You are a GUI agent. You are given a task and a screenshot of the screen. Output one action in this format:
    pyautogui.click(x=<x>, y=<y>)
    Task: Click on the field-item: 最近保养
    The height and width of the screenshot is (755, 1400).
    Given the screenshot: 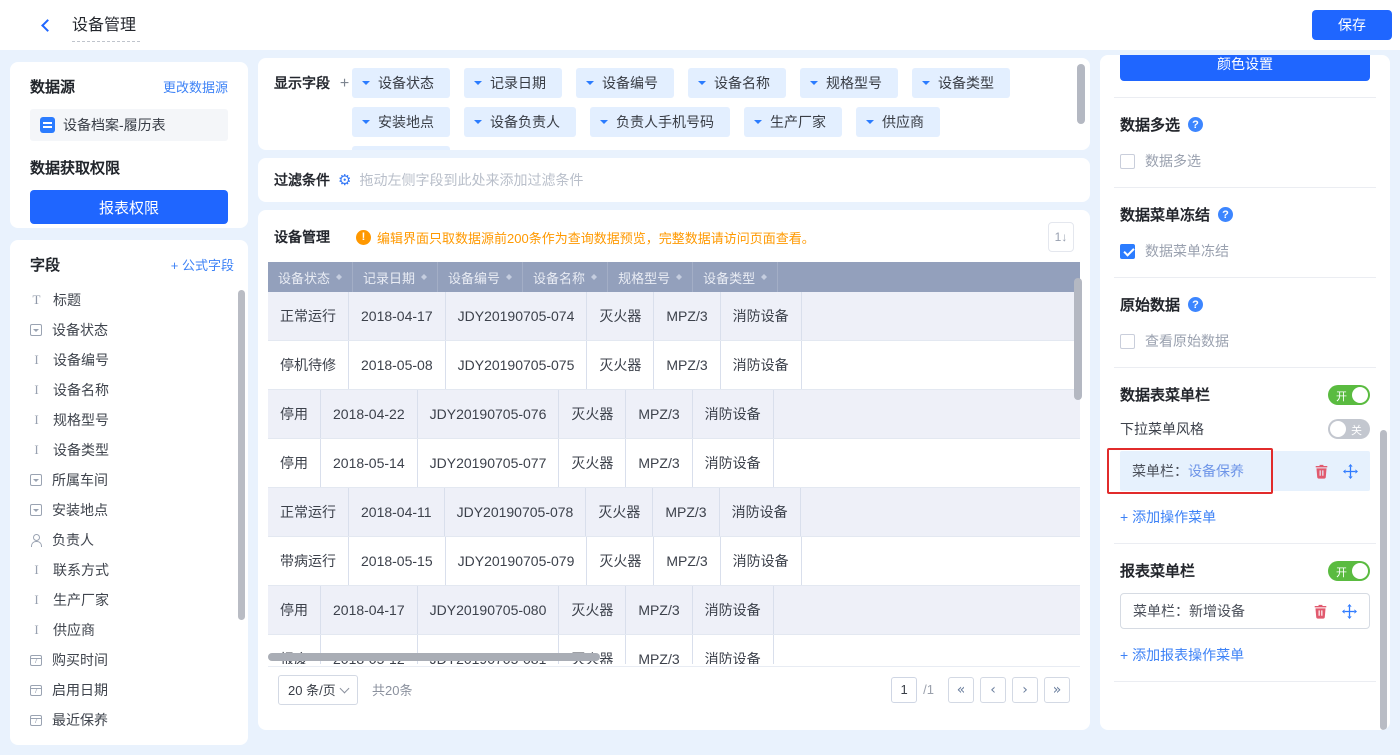 What is the action you would take?
    pyautogui.click(x=132, y=720)
    